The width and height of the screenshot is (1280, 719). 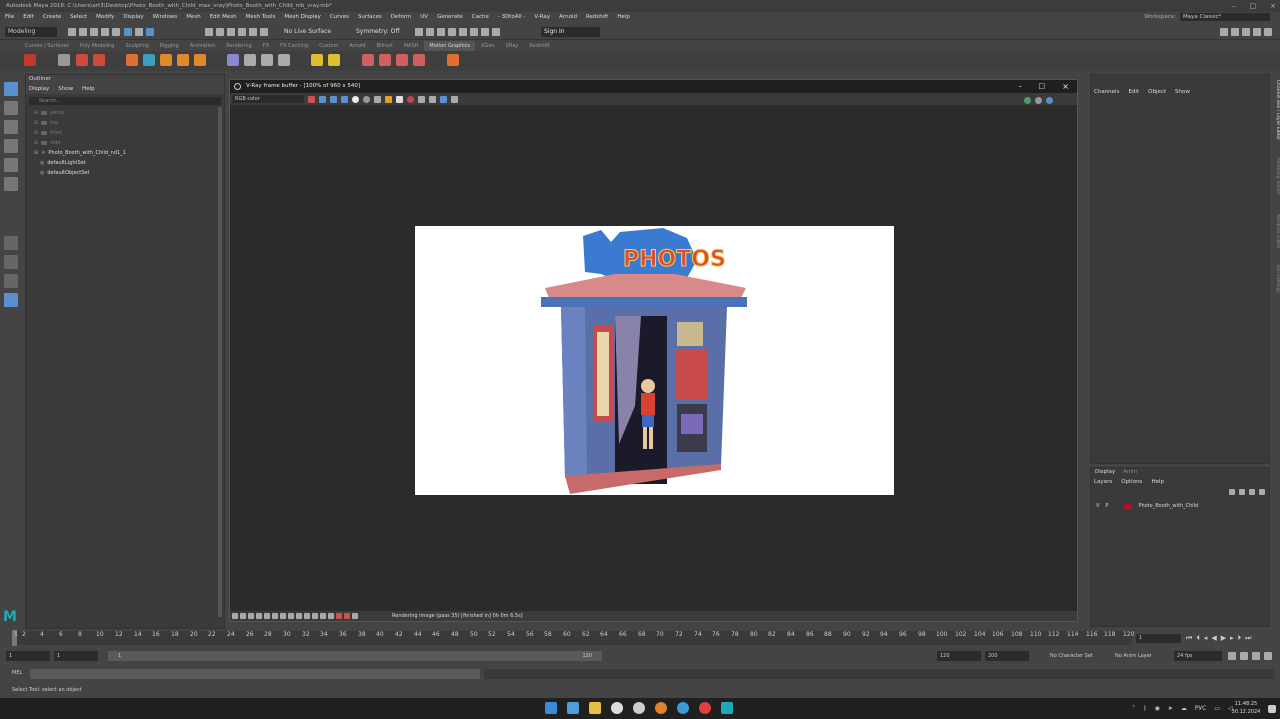 I want to click on menu-display: Display, so click(x=133, y=17).